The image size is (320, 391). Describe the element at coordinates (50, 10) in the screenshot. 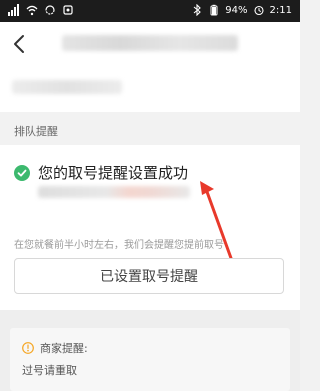

I see `sync-icon` at that location.